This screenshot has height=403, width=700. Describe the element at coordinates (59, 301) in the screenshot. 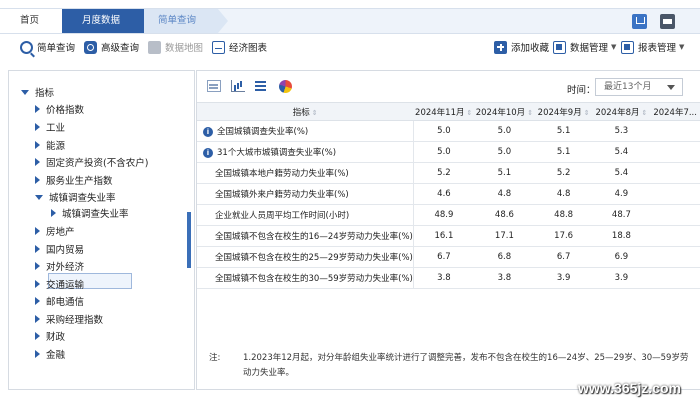

I see `tree-item: 邮电通信` at that location.